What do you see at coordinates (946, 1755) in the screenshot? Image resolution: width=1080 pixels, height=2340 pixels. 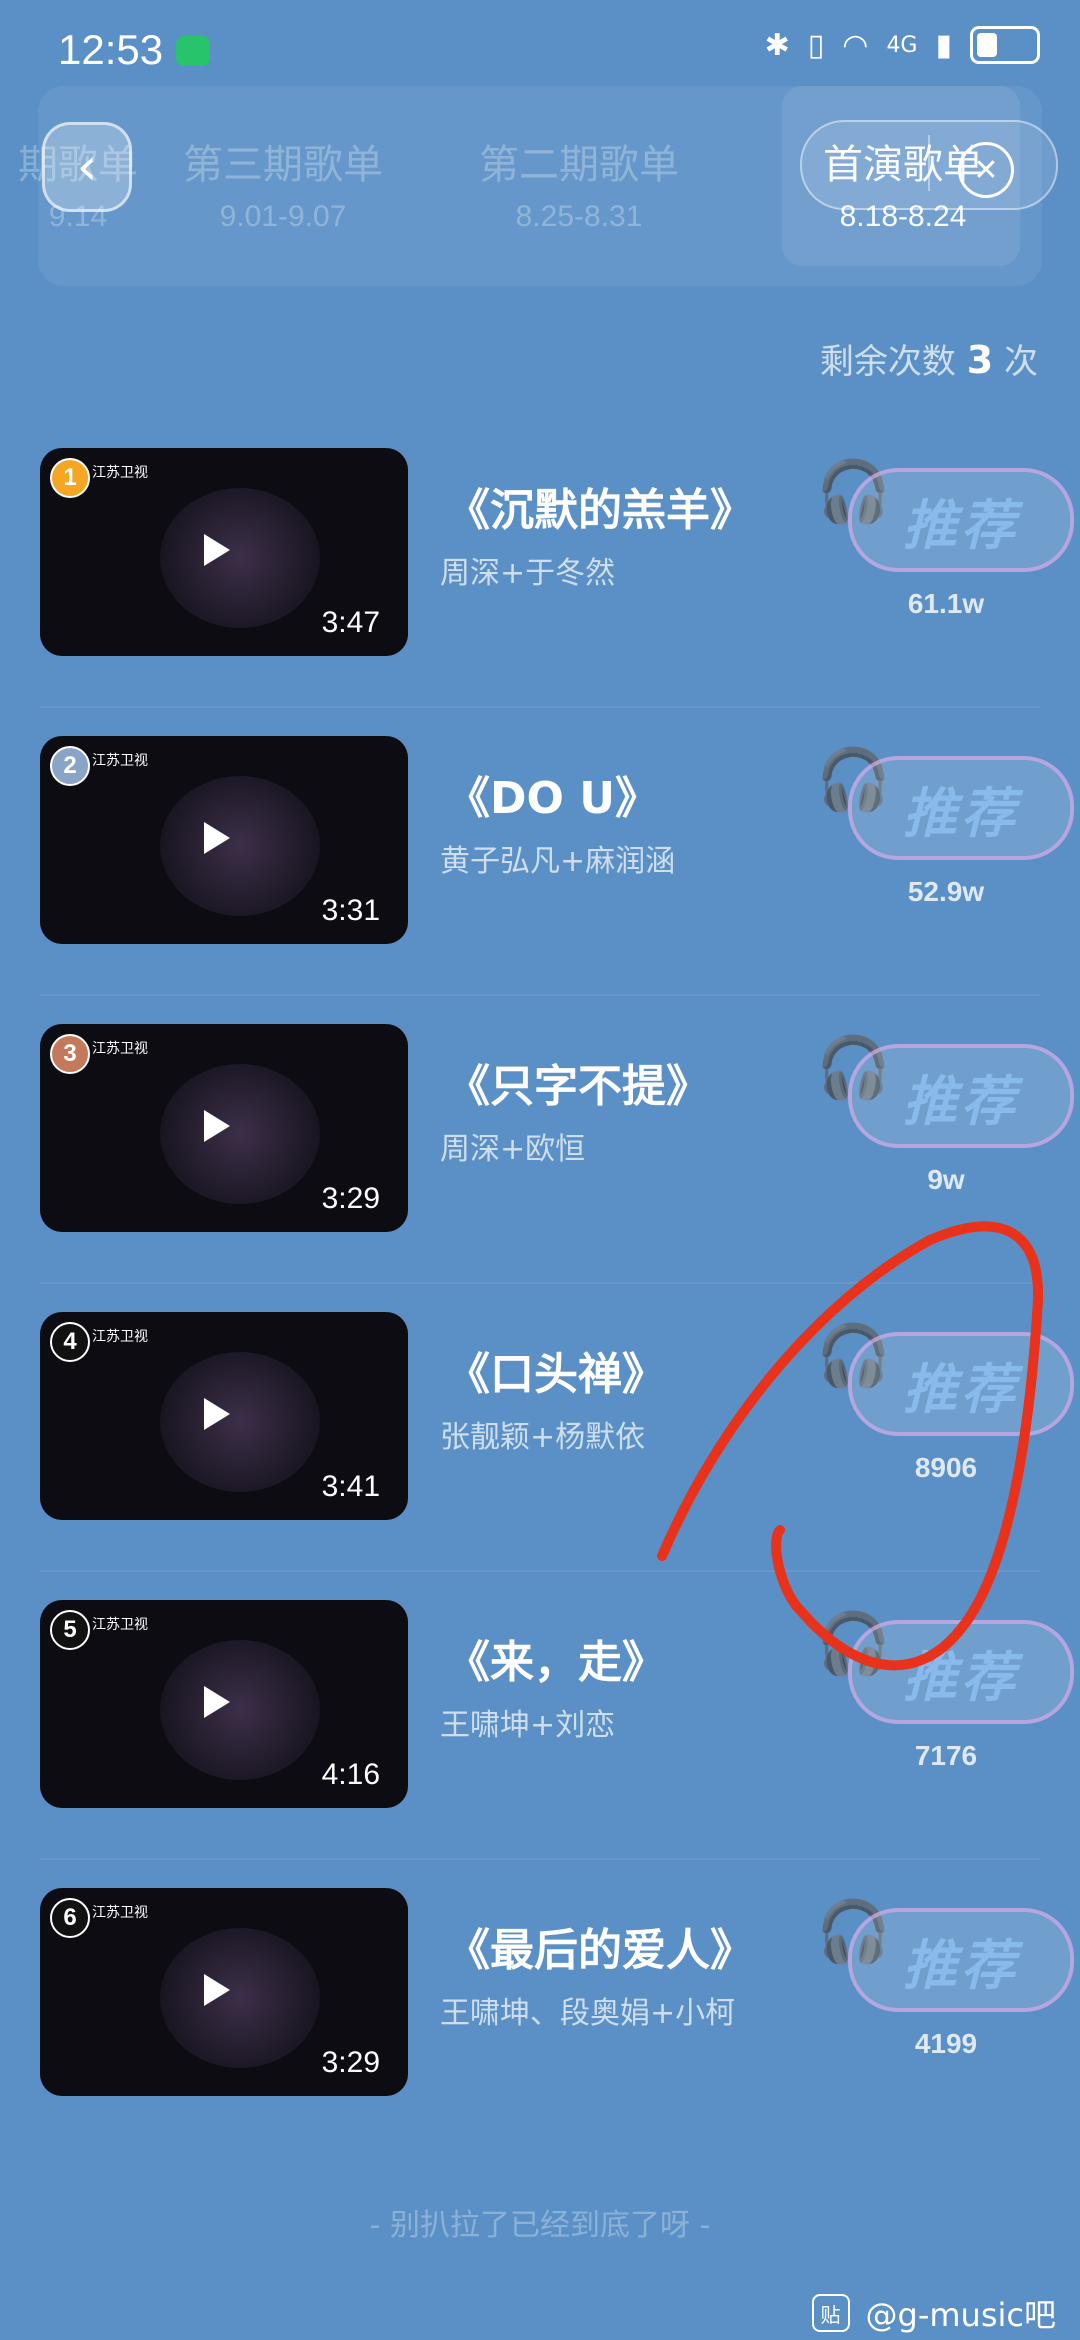 I see `vote-count: 7176` at bounding box center [946, 1755].